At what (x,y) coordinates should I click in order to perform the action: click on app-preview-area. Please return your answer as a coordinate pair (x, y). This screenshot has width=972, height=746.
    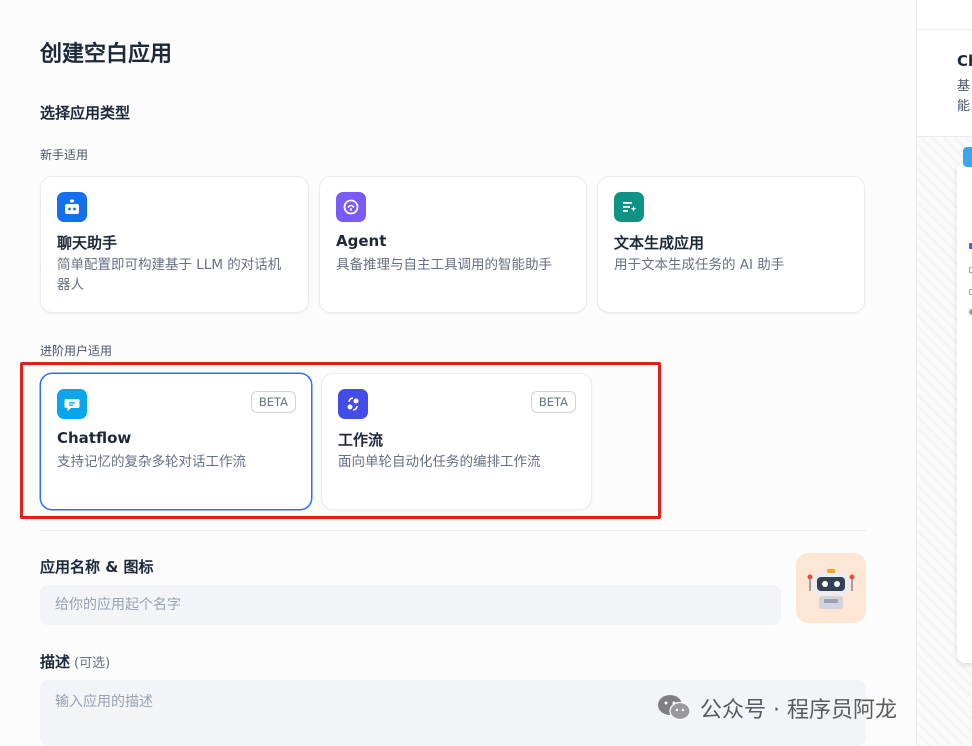
    Looking at the image, I should click on (944, 441).